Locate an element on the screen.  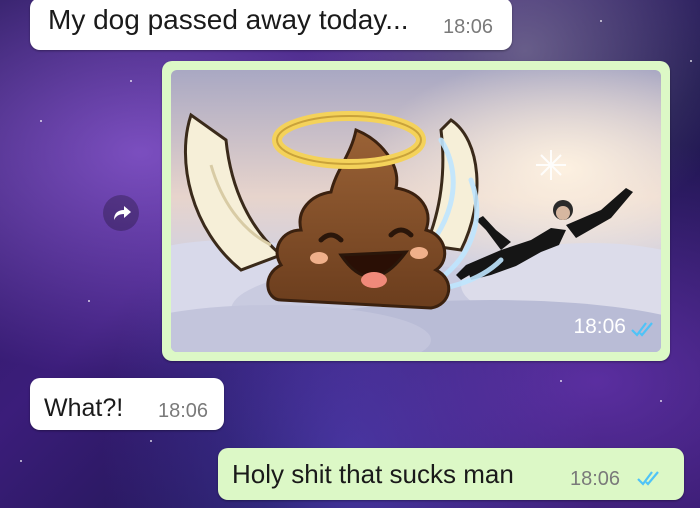
forward-button is located at coordinates (121, 213).